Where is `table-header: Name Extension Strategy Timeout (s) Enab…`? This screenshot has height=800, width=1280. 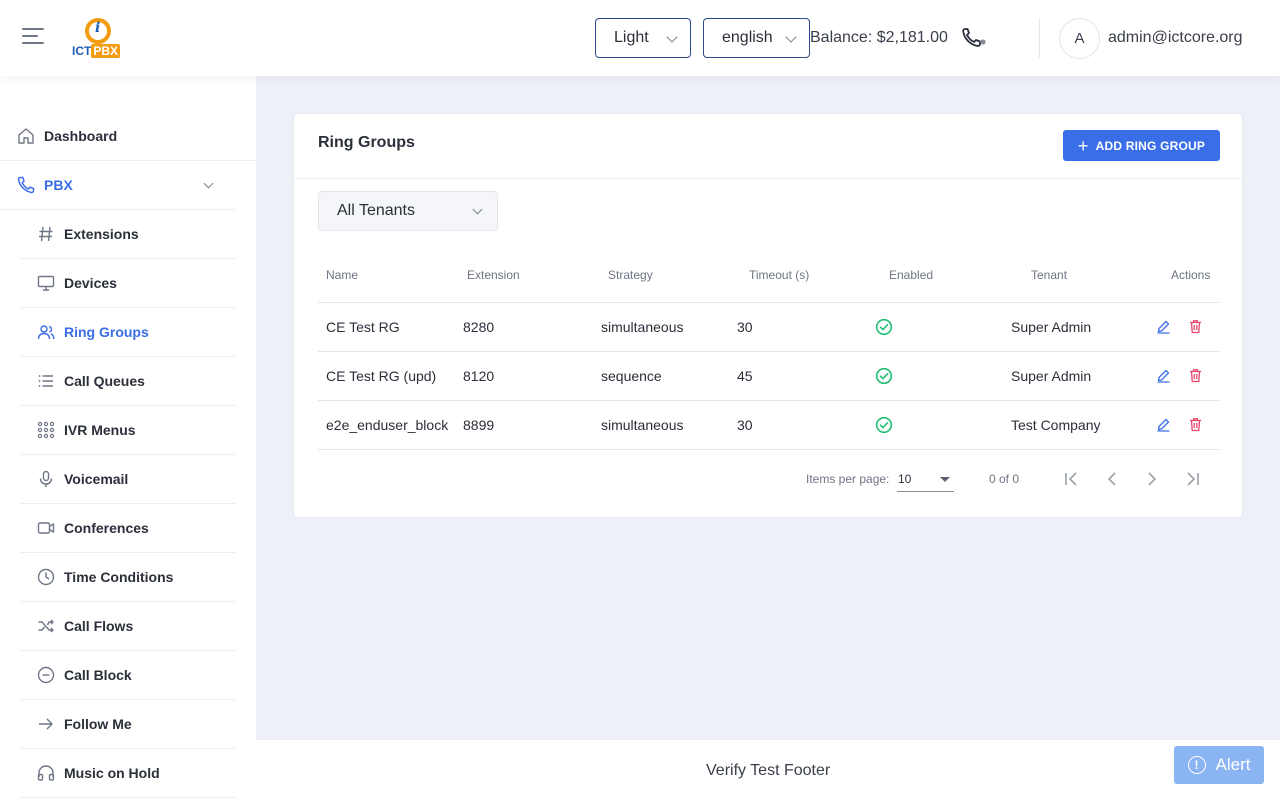
table-header: Name Extension Strategy Timeout (s) Enab… is located at coordinates (769, 277).